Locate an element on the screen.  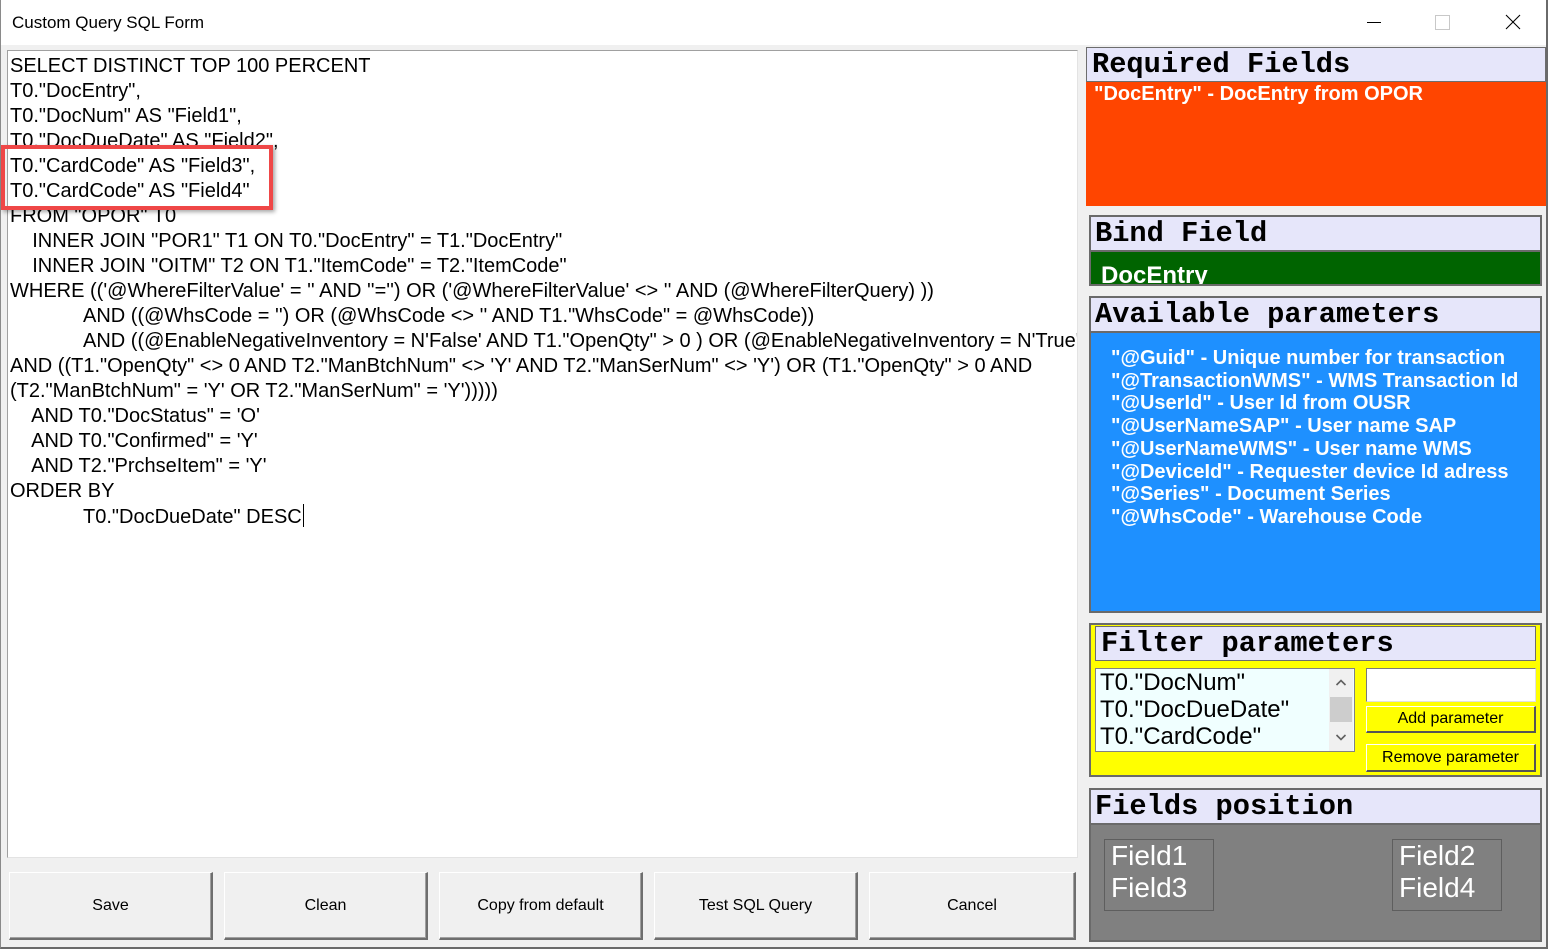
fields-position-right-box: Field2 Field4 is located at coordinates (1447, 875).